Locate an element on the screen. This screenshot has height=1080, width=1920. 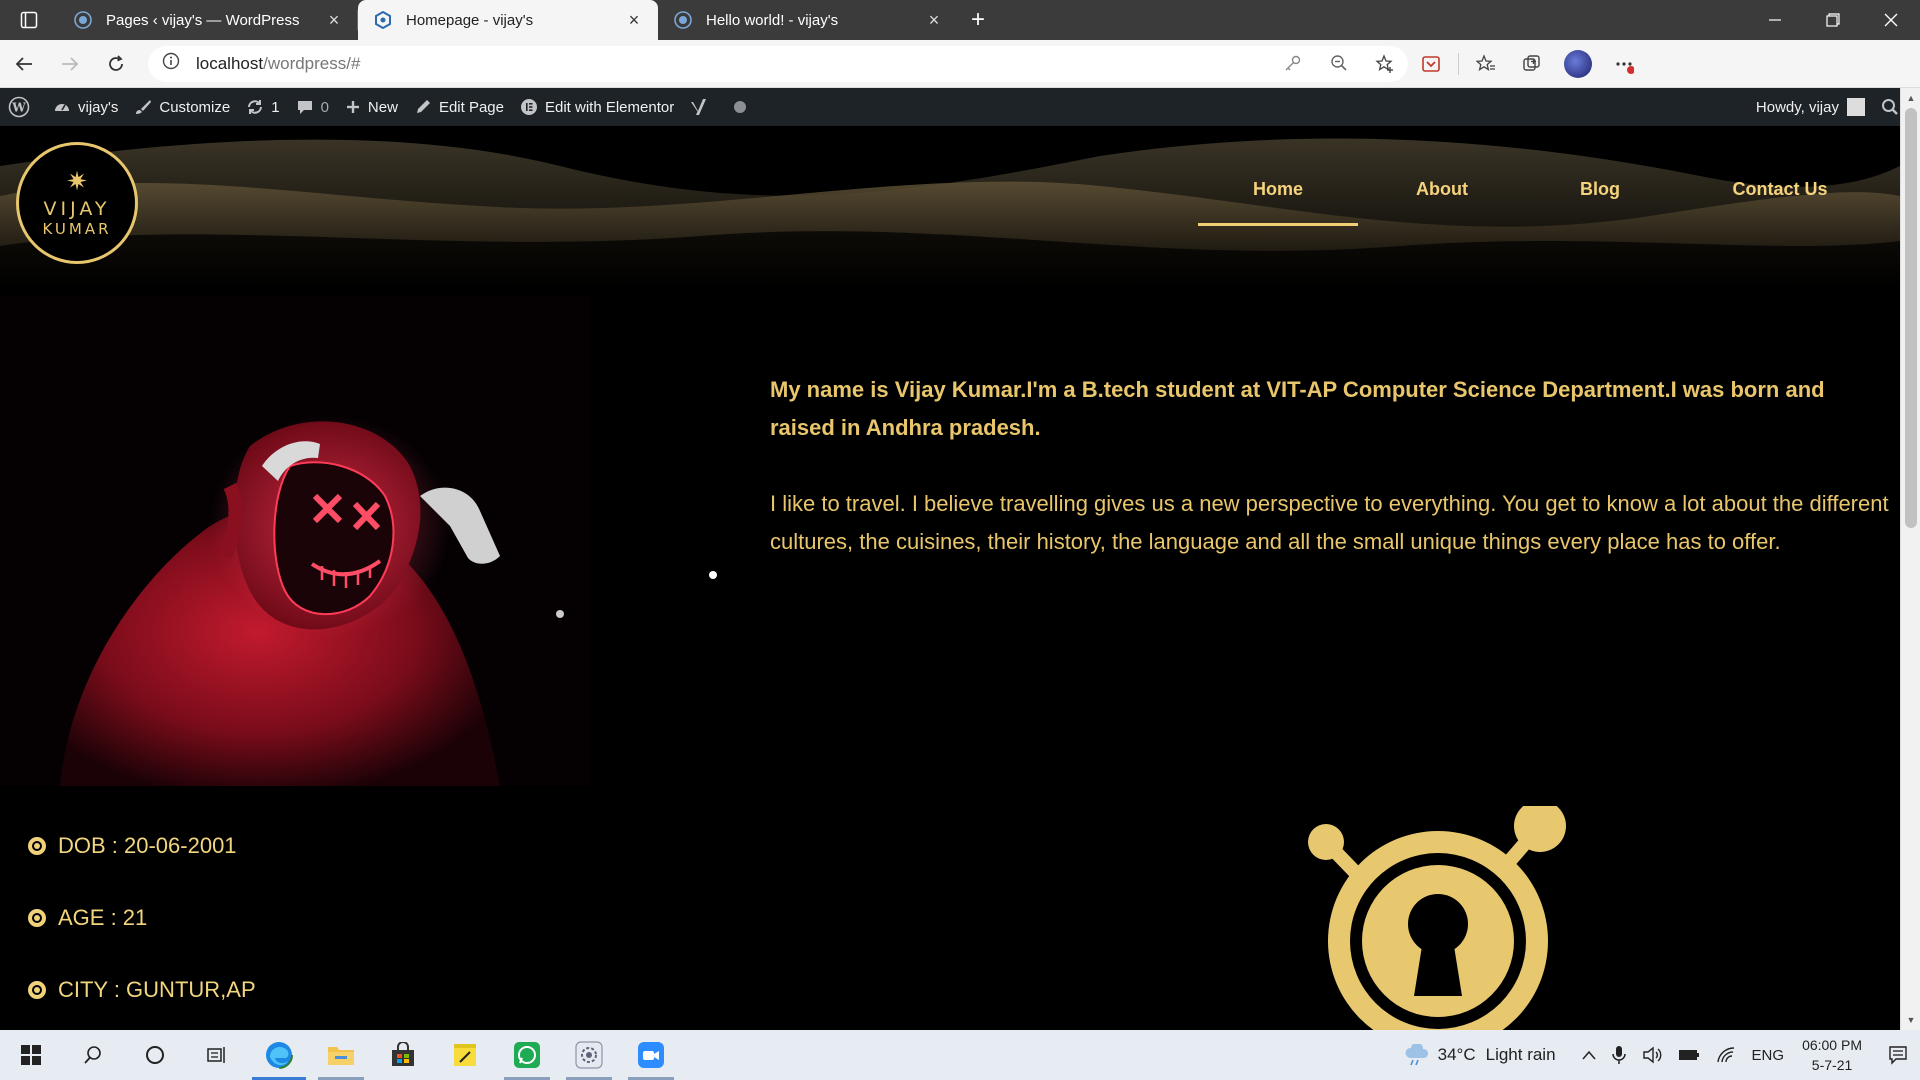
wp-customize-link: Customize is located at coordinates (182, 107).